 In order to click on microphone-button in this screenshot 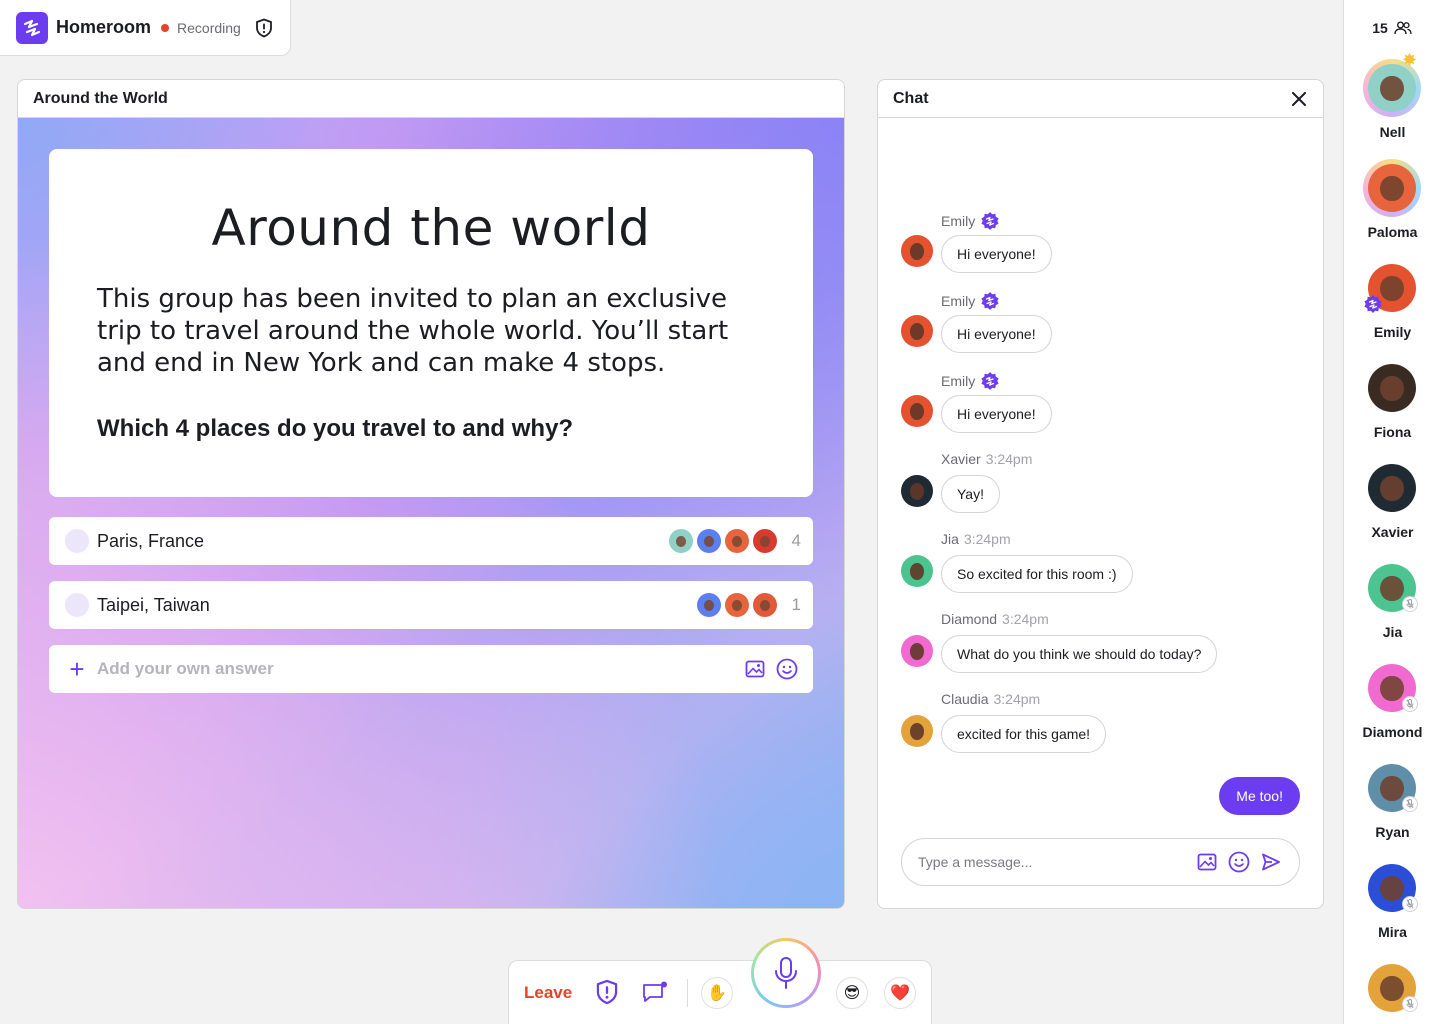, I will do `click(786, 973)`.